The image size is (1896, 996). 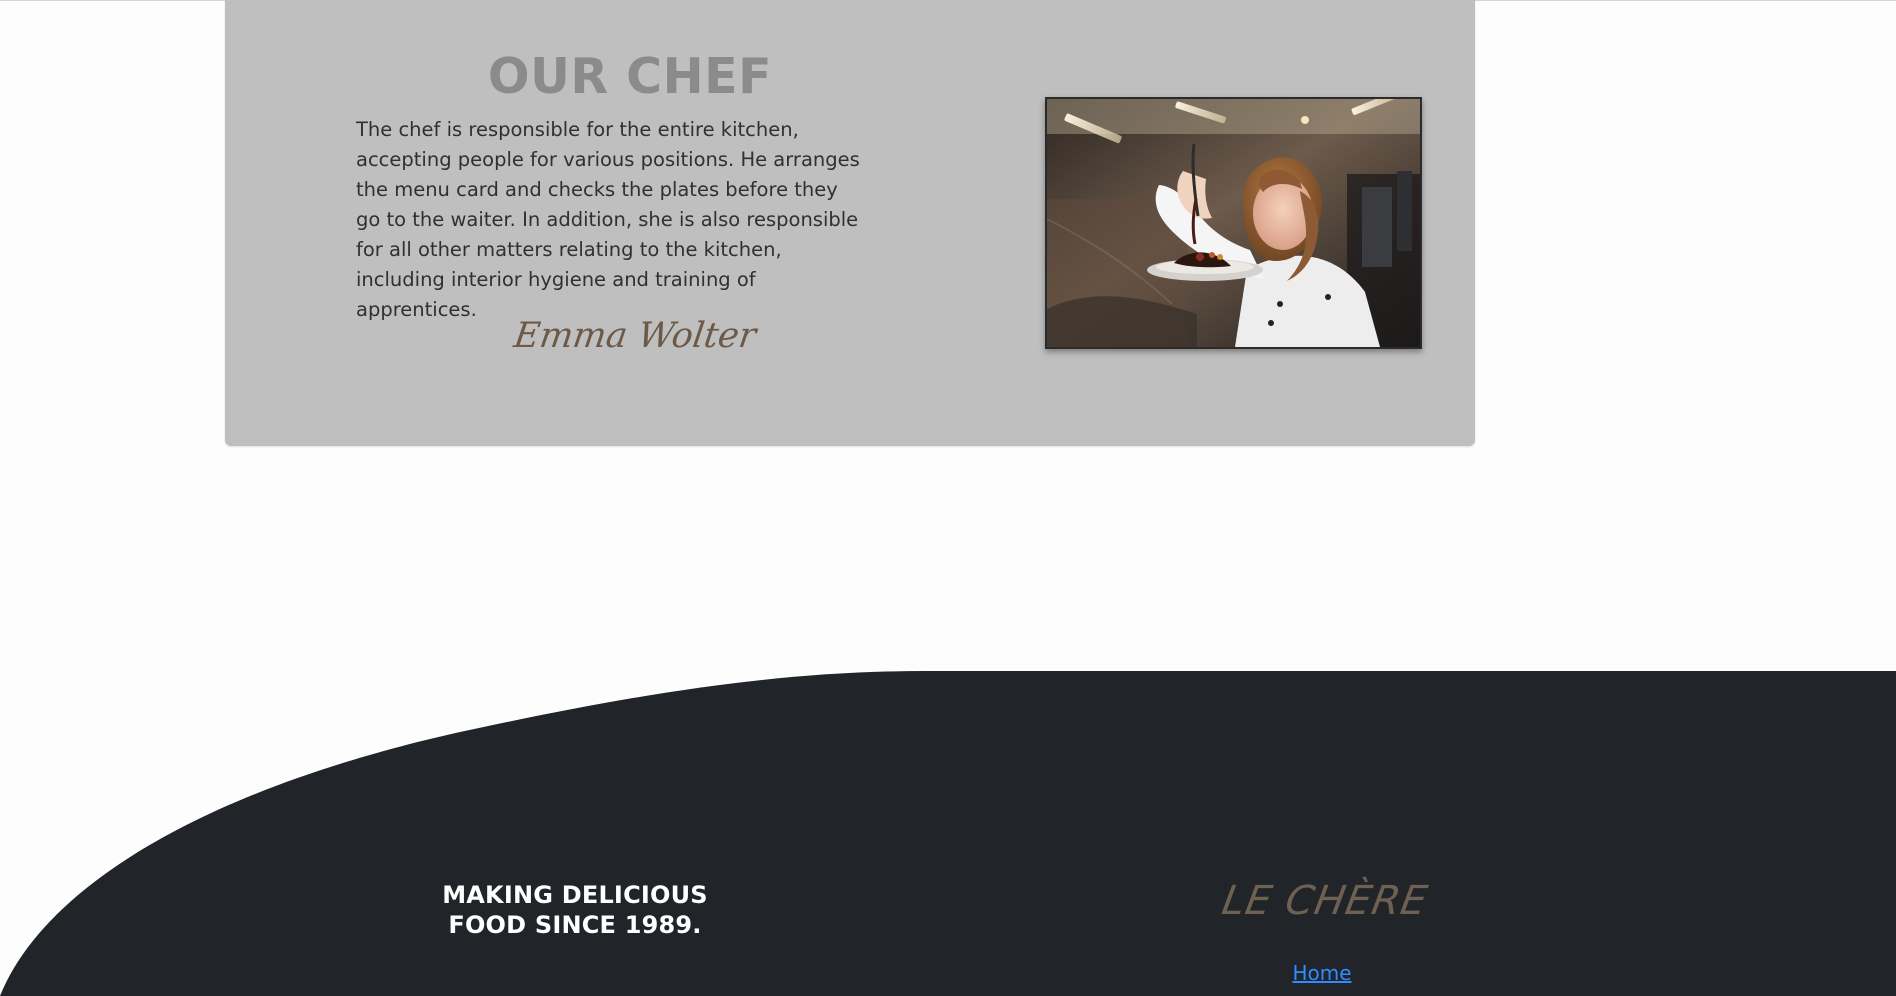 What do you see at coordinates (575, 910) in the screenshot?
I see `footer-tagline: MAKING DELICIOUS FOOD SINCE 1989.` at bounding box center [575, 910].